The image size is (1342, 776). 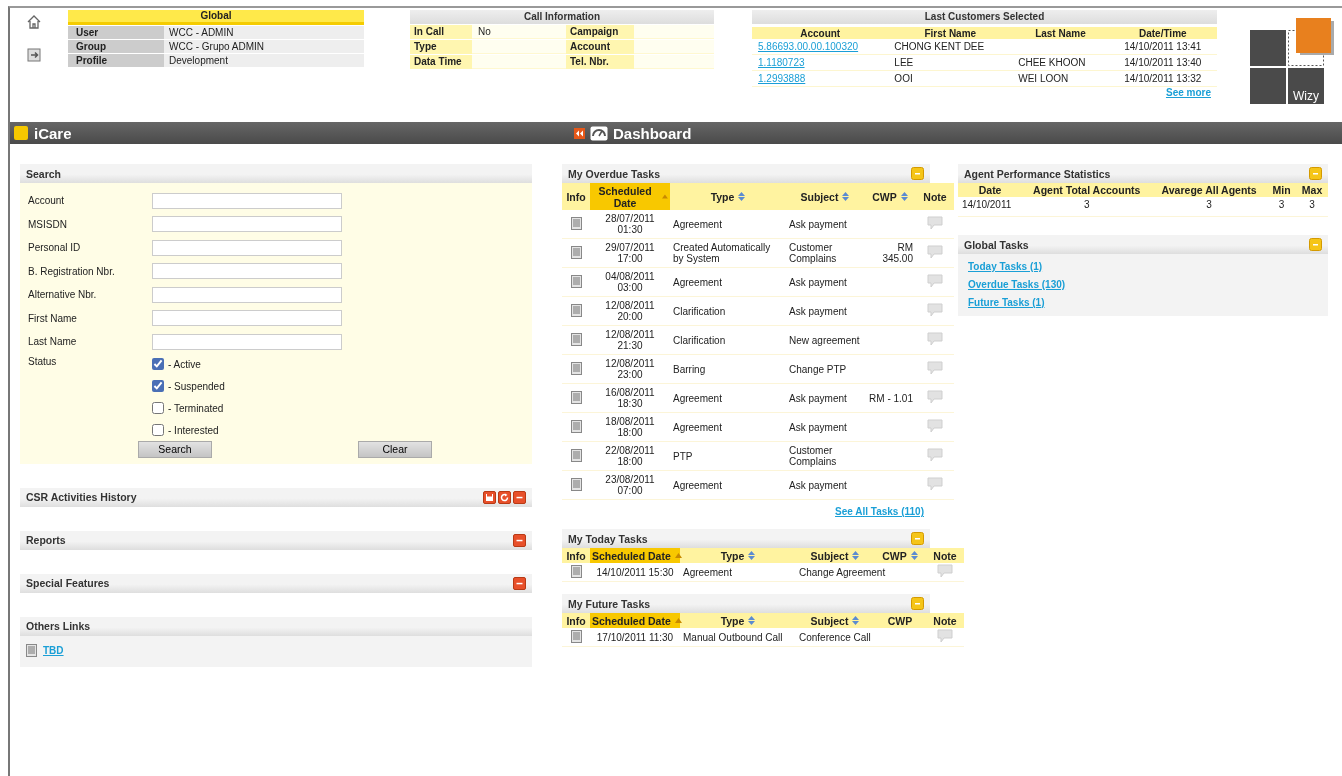 I want to click on table-cell: Change PTP, so click(x=818, y=369).